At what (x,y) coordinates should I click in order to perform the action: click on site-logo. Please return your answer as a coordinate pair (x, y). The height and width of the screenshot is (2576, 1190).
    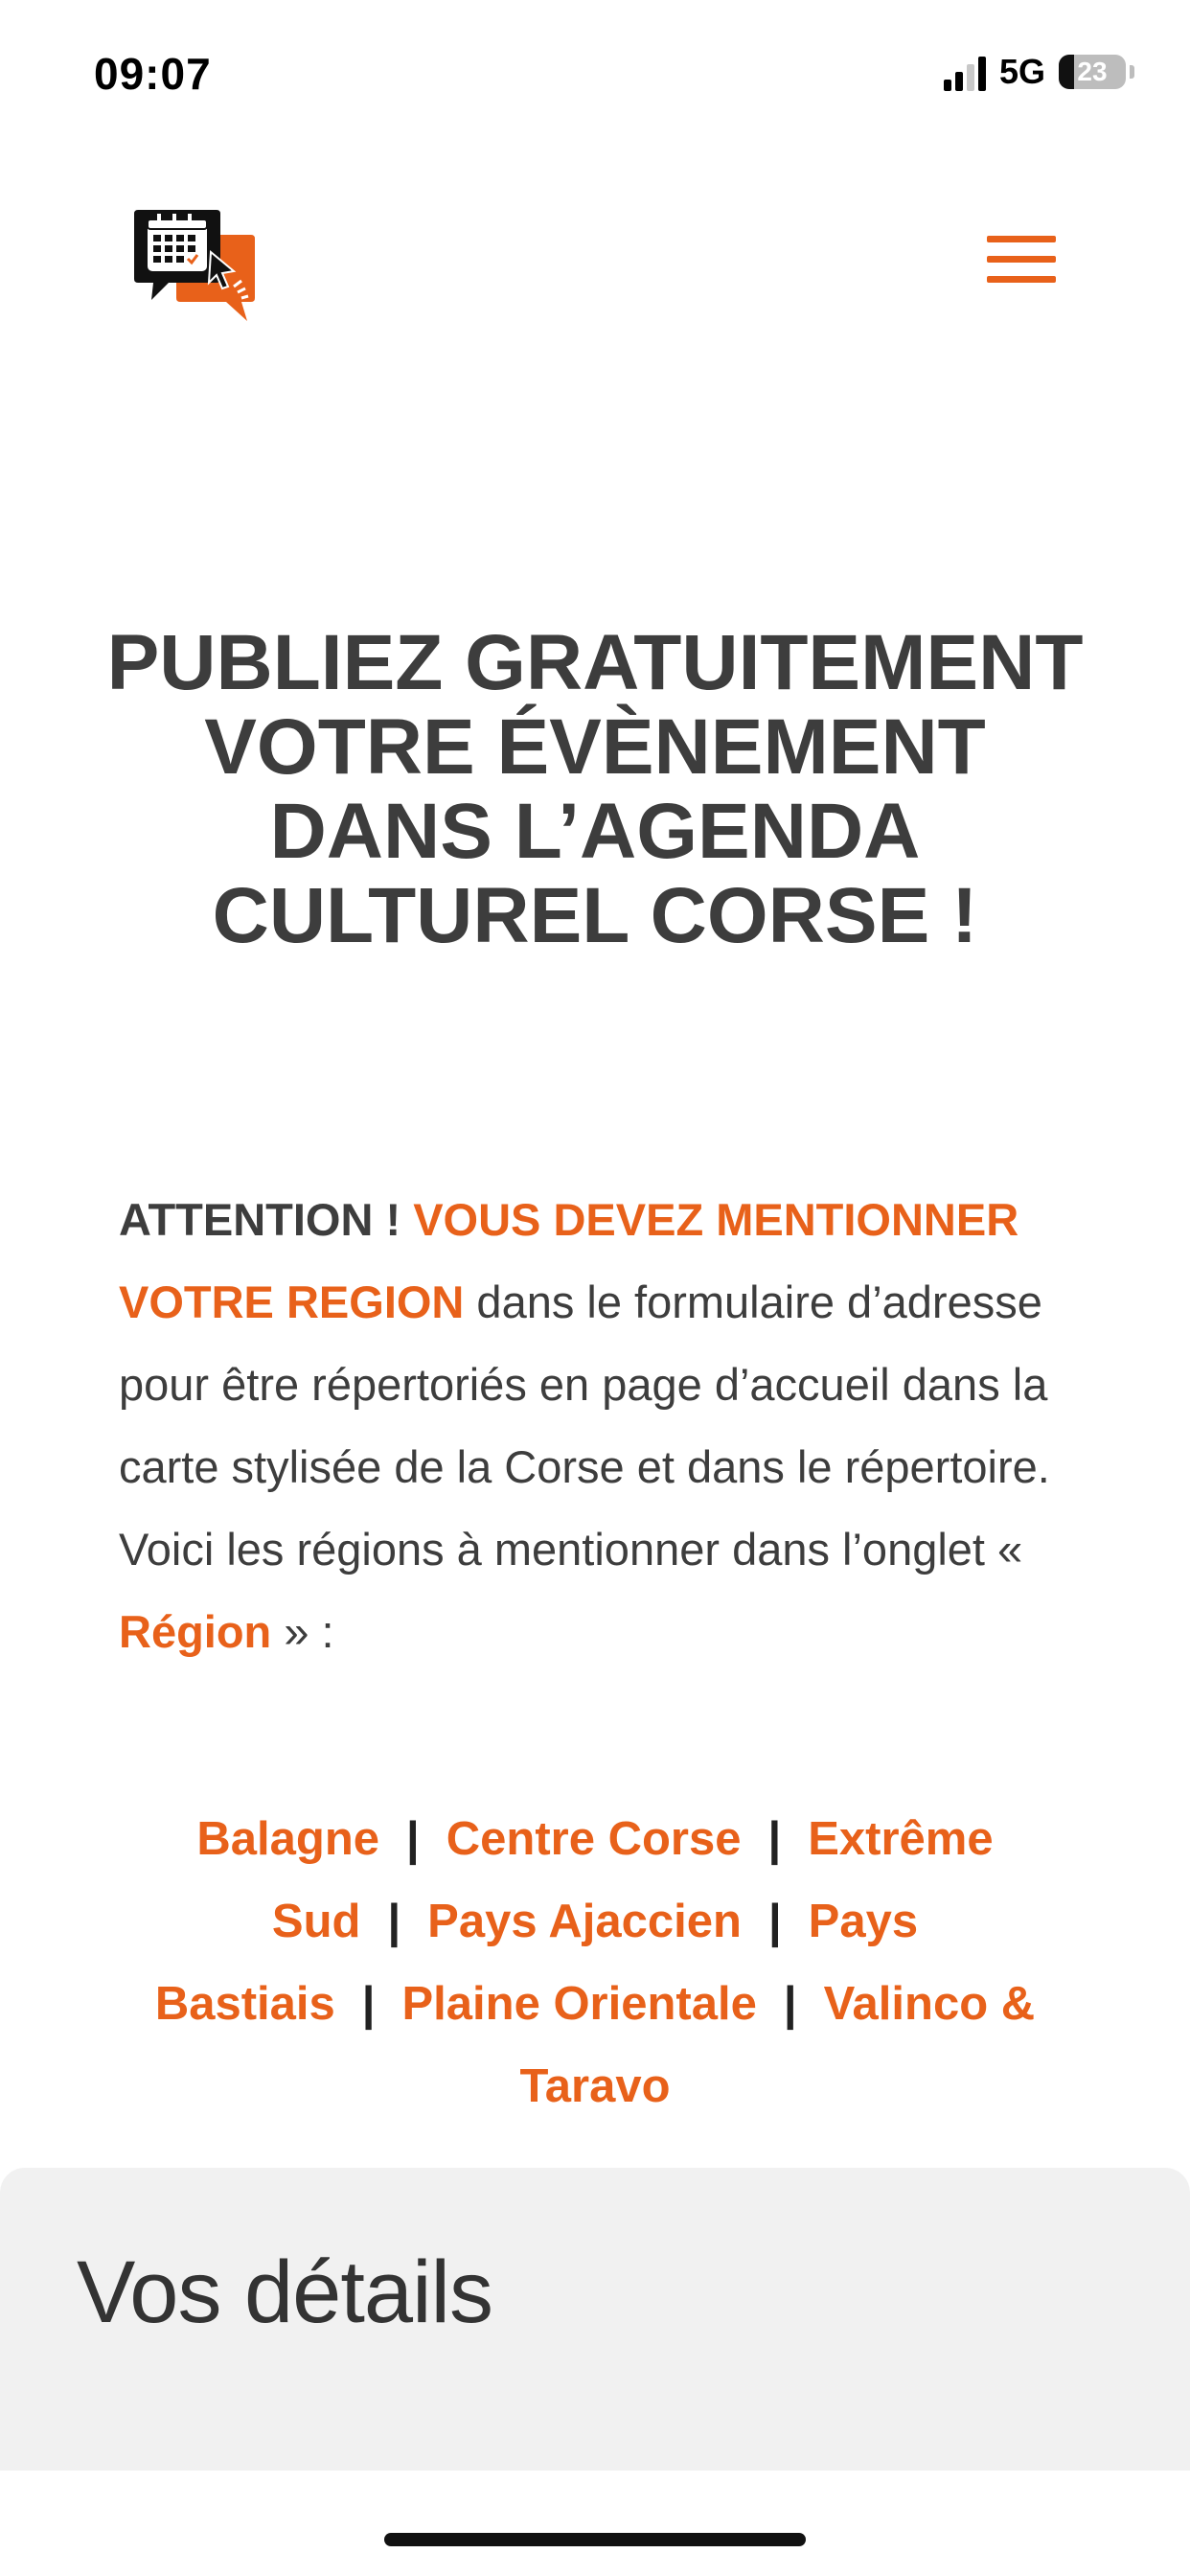
    Looking at the image, I should click on (197, 266).